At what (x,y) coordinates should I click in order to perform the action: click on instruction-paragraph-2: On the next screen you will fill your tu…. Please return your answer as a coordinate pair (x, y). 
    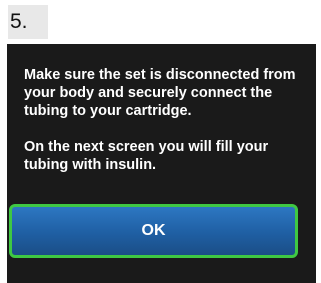
    Looking at the image, I should click on (146, 156).